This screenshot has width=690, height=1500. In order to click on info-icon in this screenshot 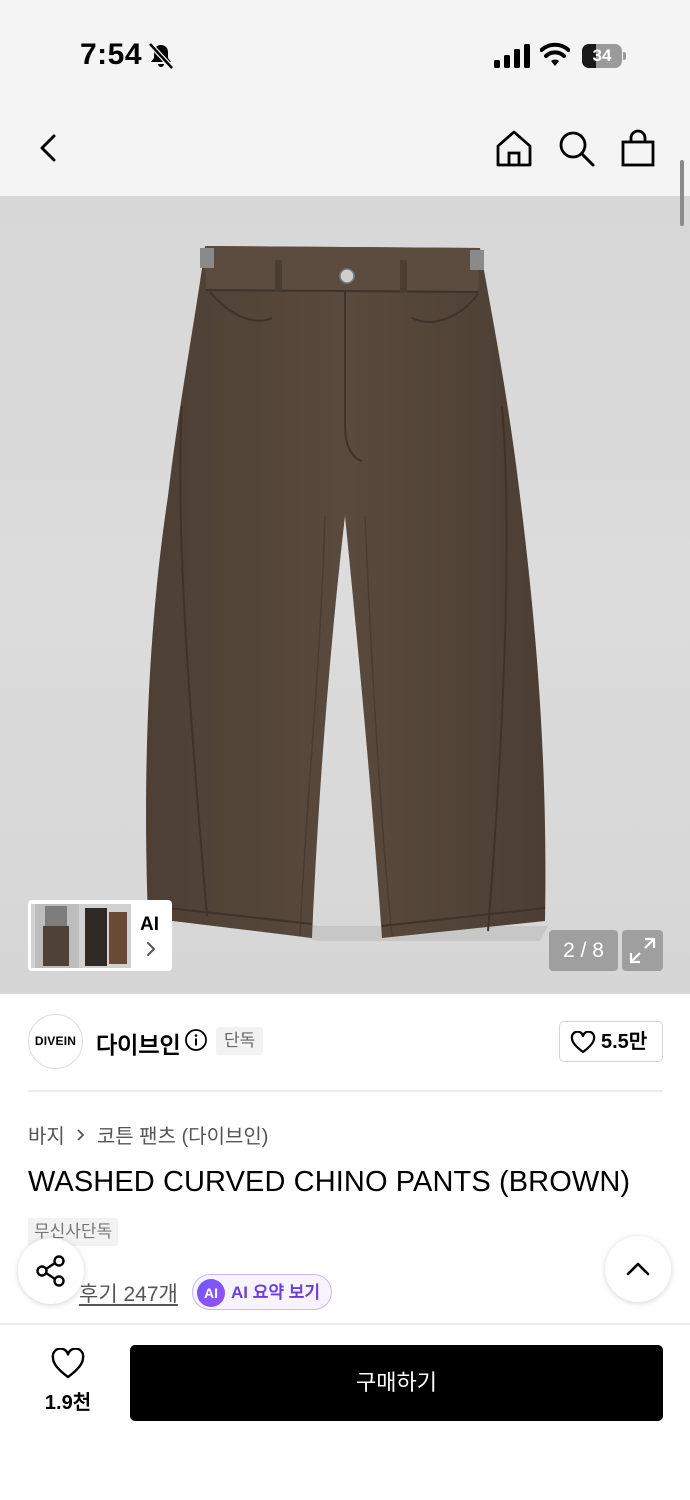, I will do `click(196, 1040)`.